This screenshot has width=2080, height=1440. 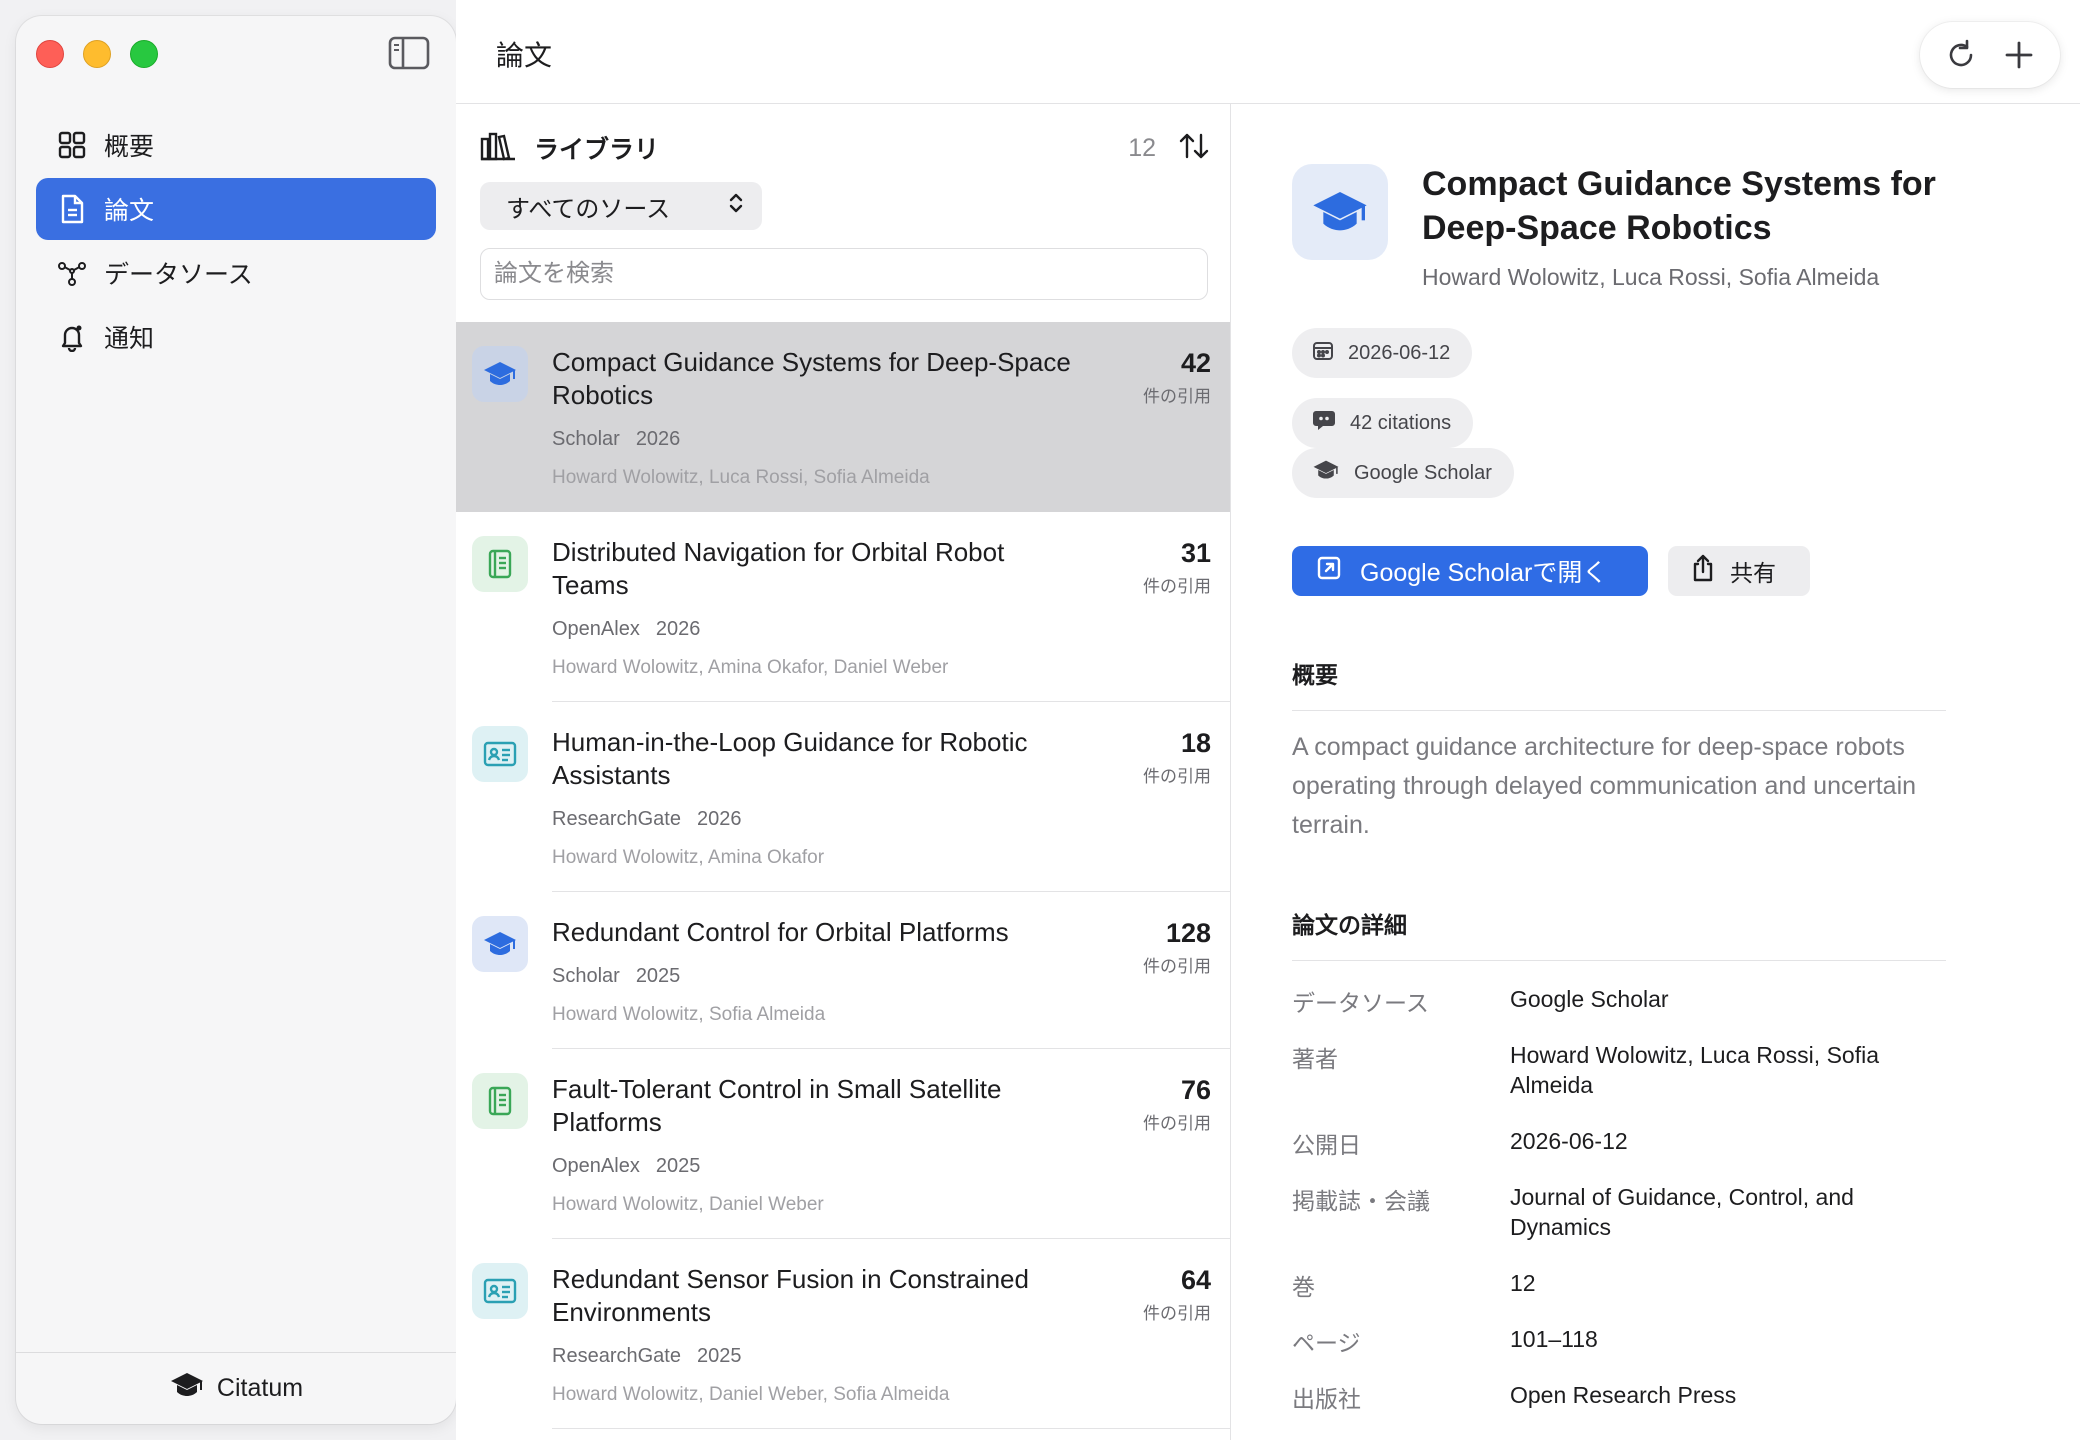 What do you see at coordinates (1619, 933) in the screenshot?
I see `details-heading: 論文の詳細` at bounding box center [1619, 933].